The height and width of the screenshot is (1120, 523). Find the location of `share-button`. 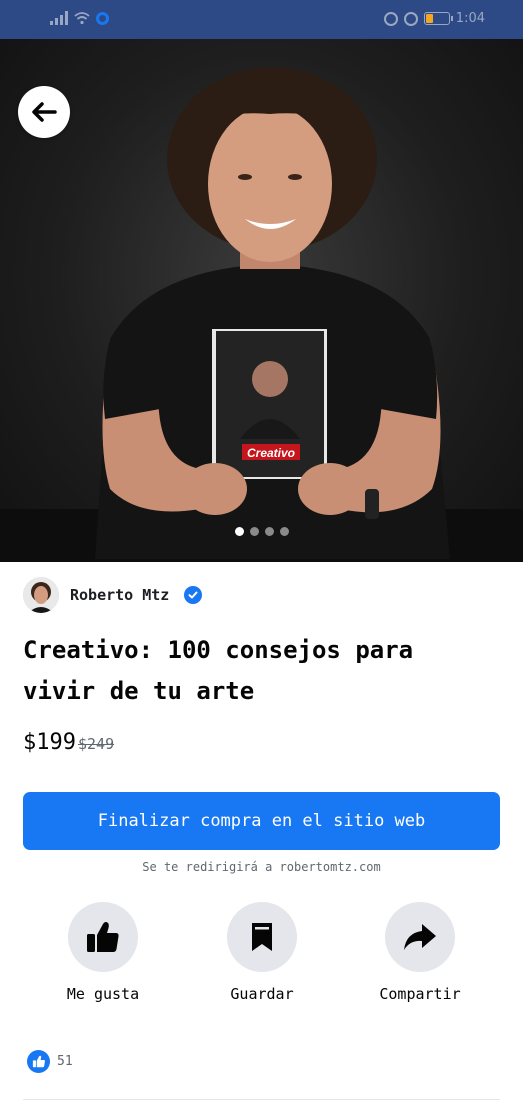

share-button is located at coordinates (420, 937).